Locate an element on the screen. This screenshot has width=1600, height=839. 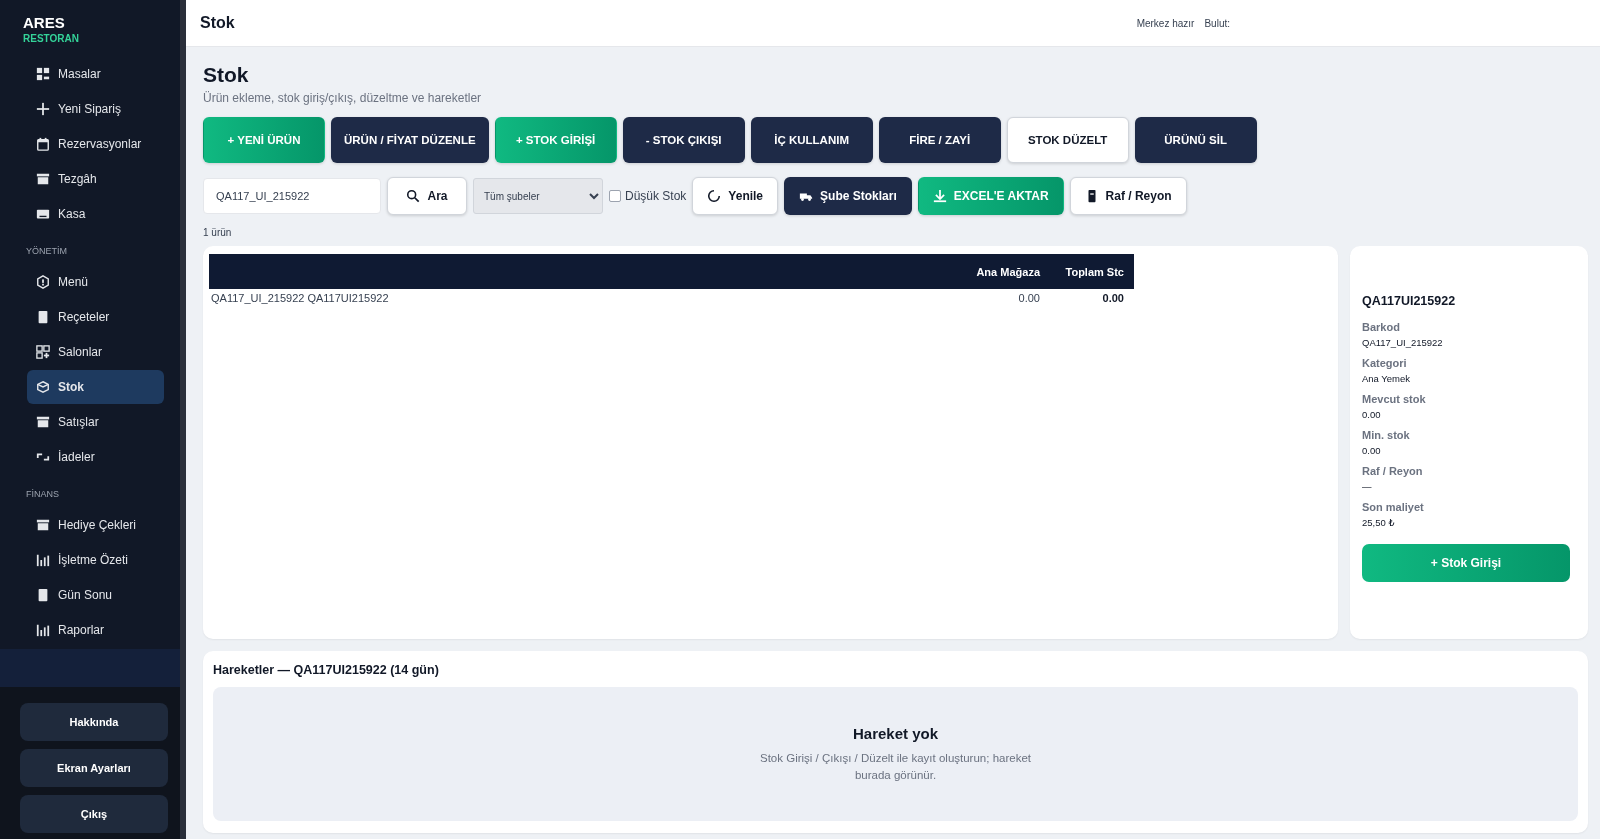
page-title: Stok is located at coordinates (226, 75).